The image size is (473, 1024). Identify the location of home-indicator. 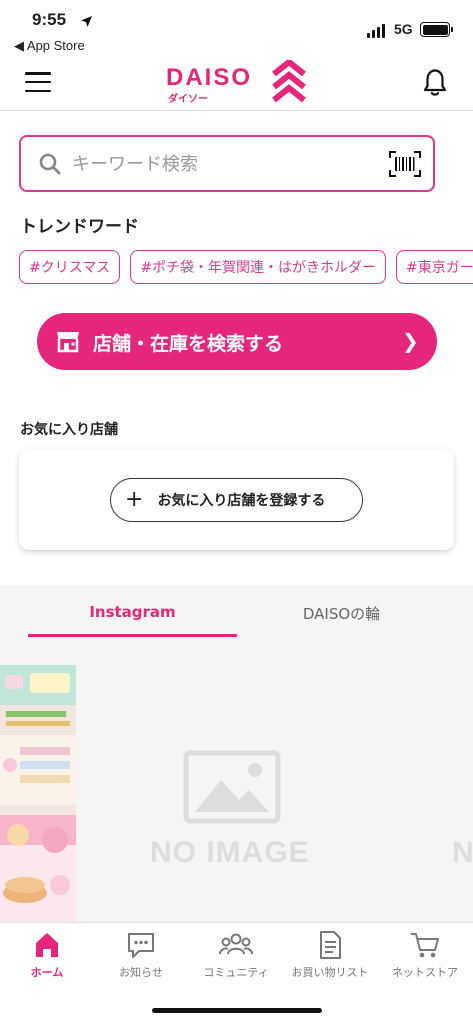
(237, 1010).